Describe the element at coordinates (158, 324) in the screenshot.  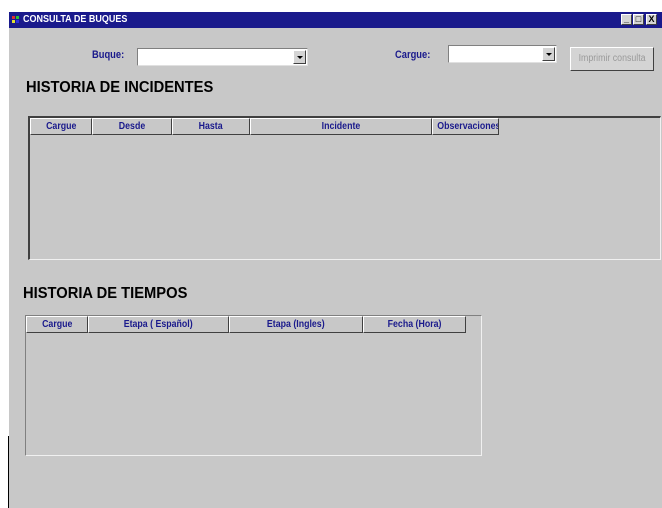
I see `column-header: Etapa ( Español)` at that location.